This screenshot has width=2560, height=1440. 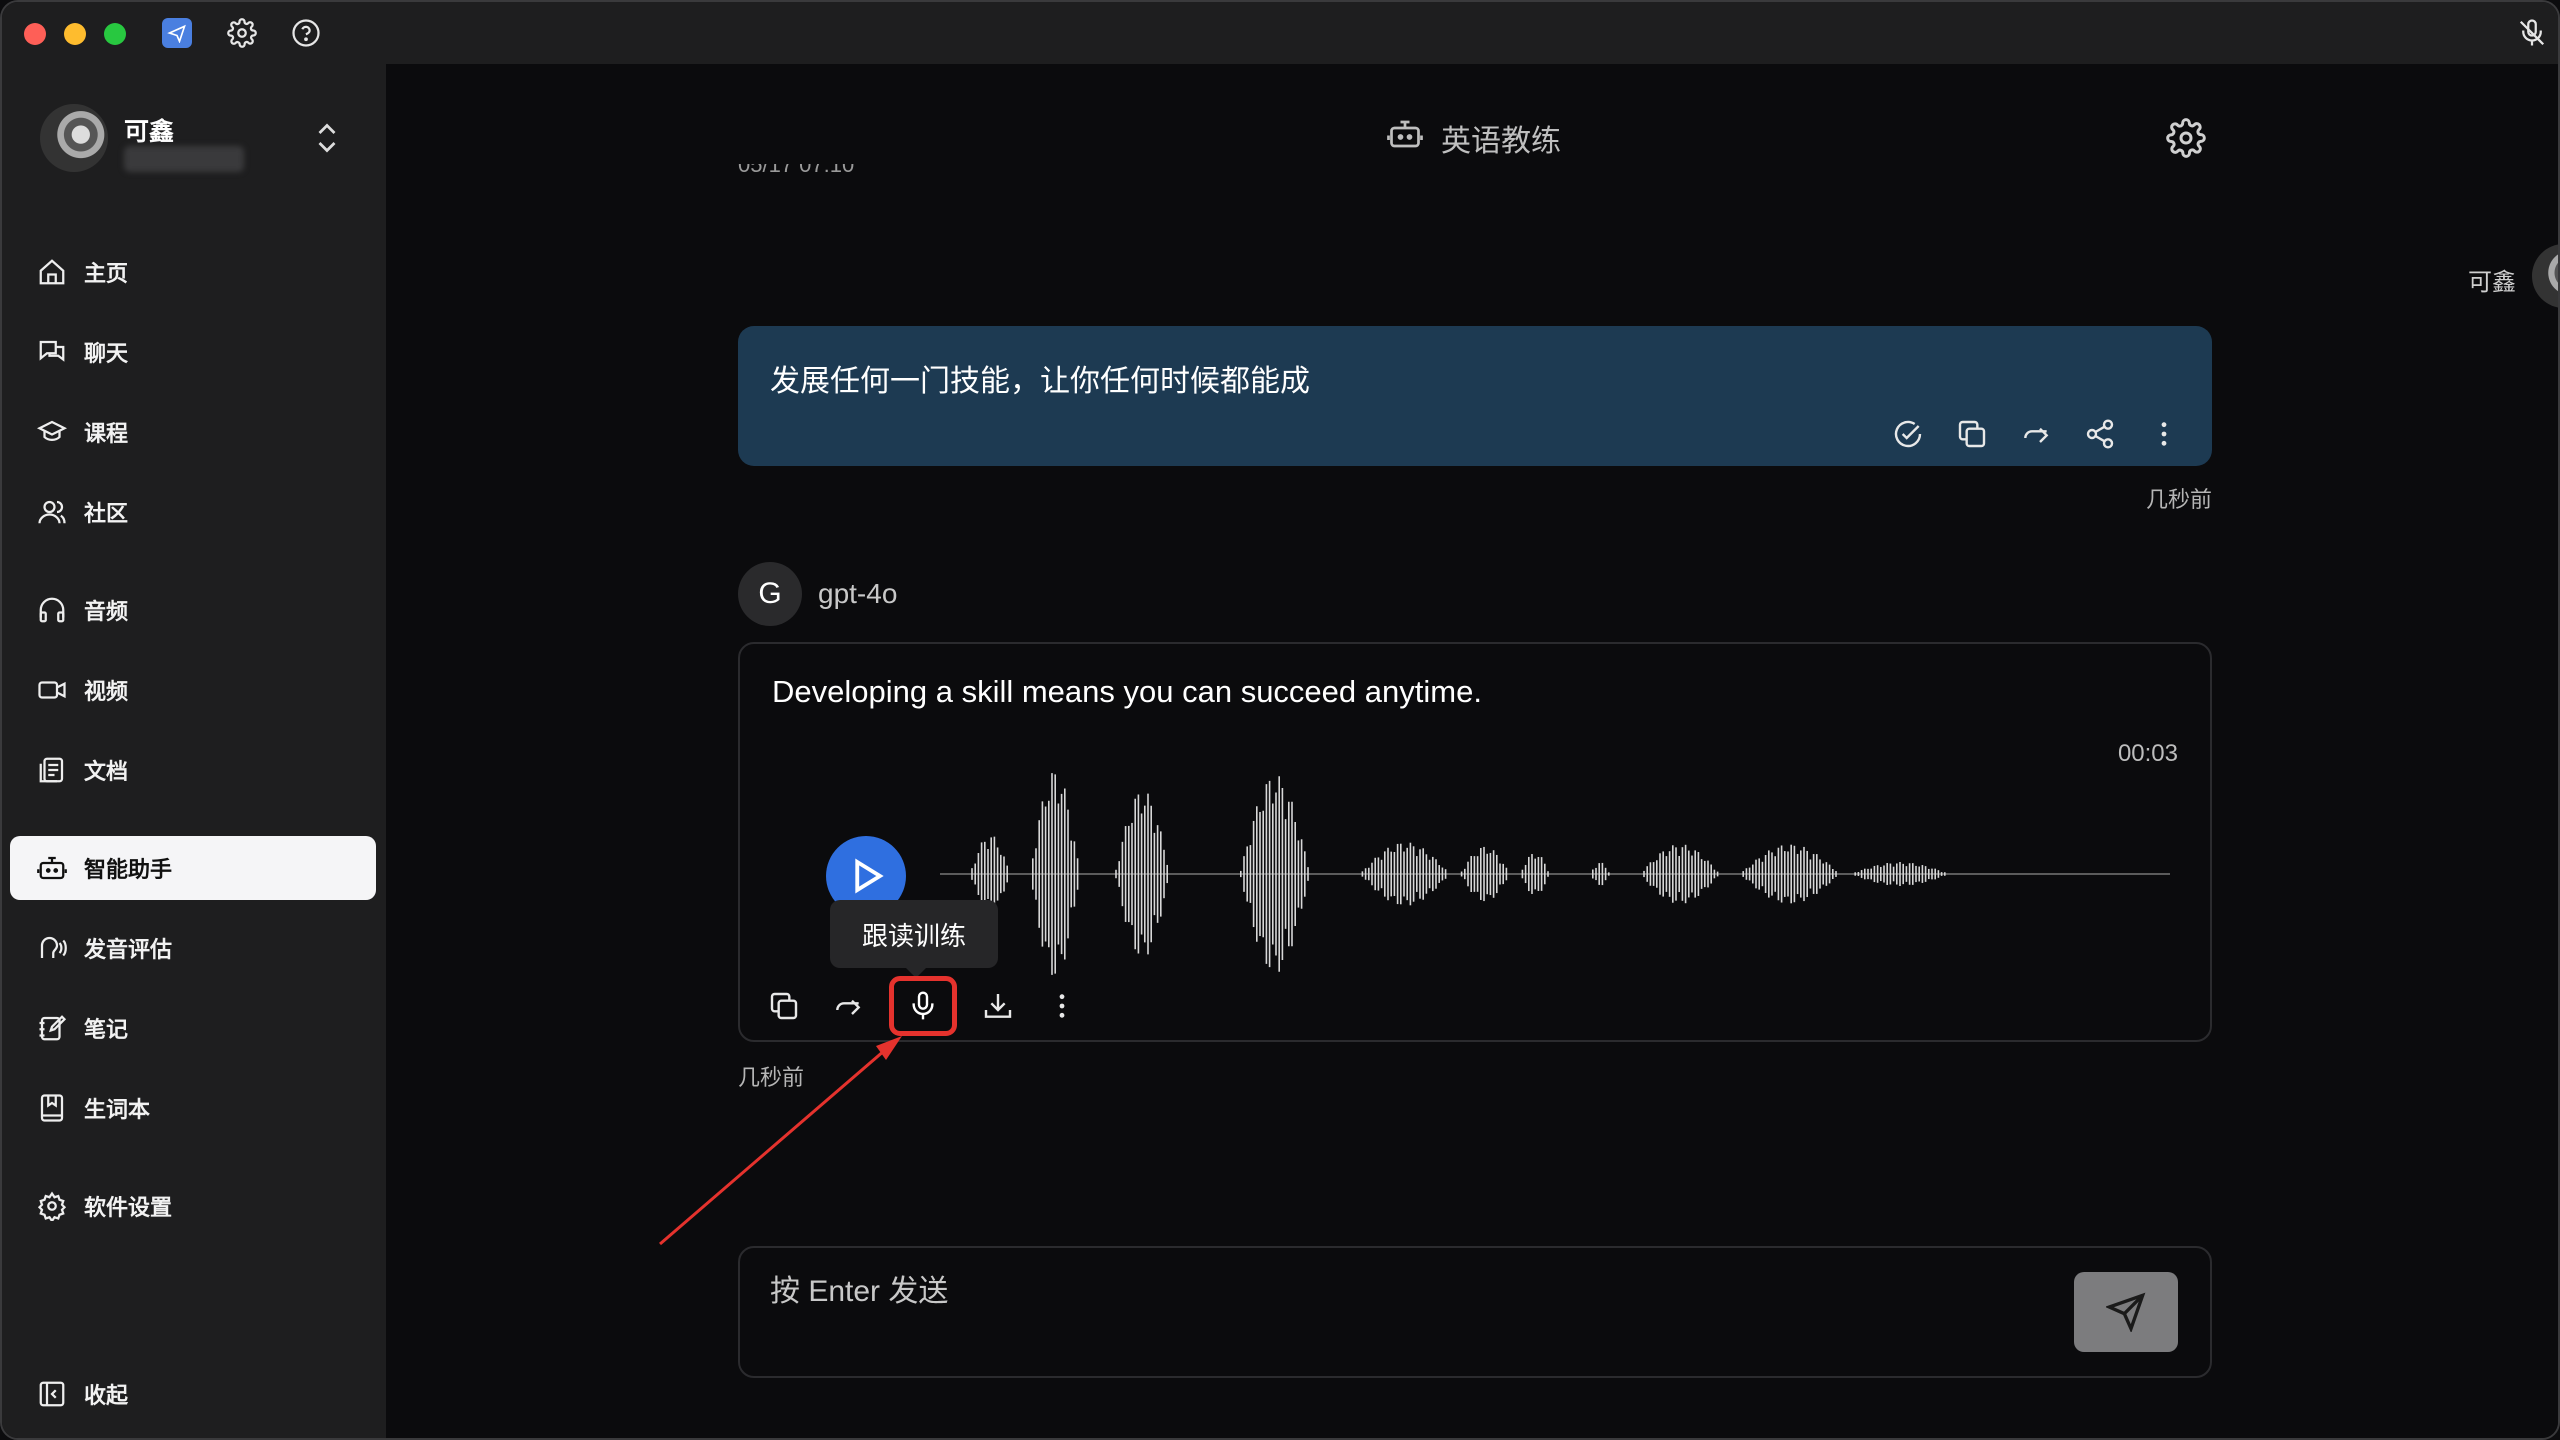 What do you see at coordinates (2179, 499) in the screenshot?
I see `user-message-time: 几秒前` at bounding box center [2179, 499].